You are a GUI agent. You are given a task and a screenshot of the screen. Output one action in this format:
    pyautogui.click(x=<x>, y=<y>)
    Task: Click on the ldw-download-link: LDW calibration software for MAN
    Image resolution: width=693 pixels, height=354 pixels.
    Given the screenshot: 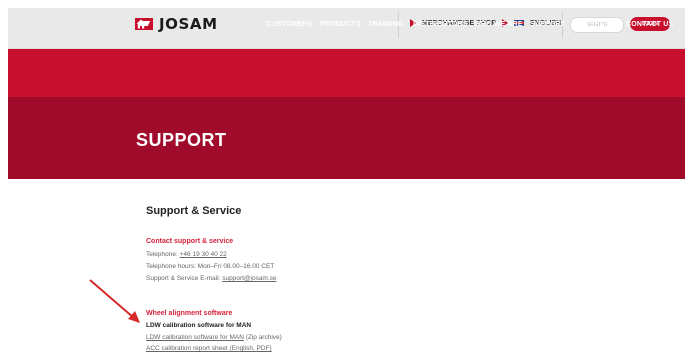 What is the action you would take?
    pyautogui.click(x=195, y=337)
    